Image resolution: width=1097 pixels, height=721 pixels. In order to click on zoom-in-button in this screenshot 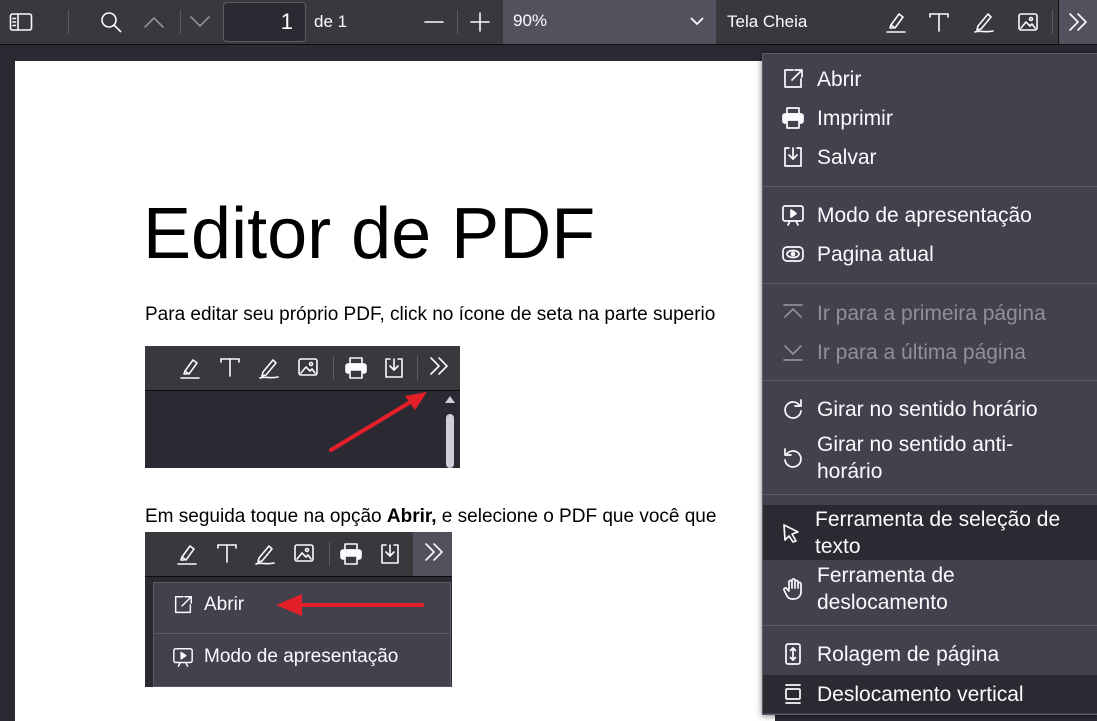, I will do `click(480, 22)`.